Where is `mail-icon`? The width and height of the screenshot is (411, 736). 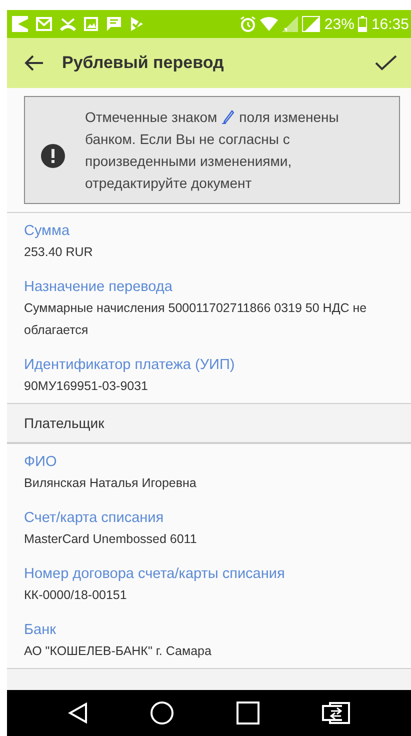
mail-icon is located at coordinates (44, 24).